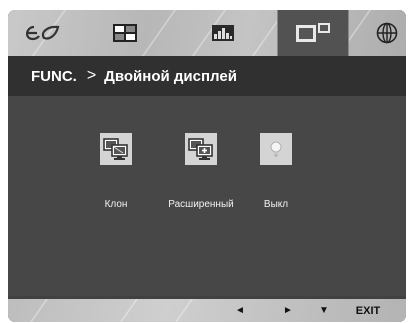  Describe the element at coordinates (240, 310) in the screenshot. I see `left-button: ◄` at that location.